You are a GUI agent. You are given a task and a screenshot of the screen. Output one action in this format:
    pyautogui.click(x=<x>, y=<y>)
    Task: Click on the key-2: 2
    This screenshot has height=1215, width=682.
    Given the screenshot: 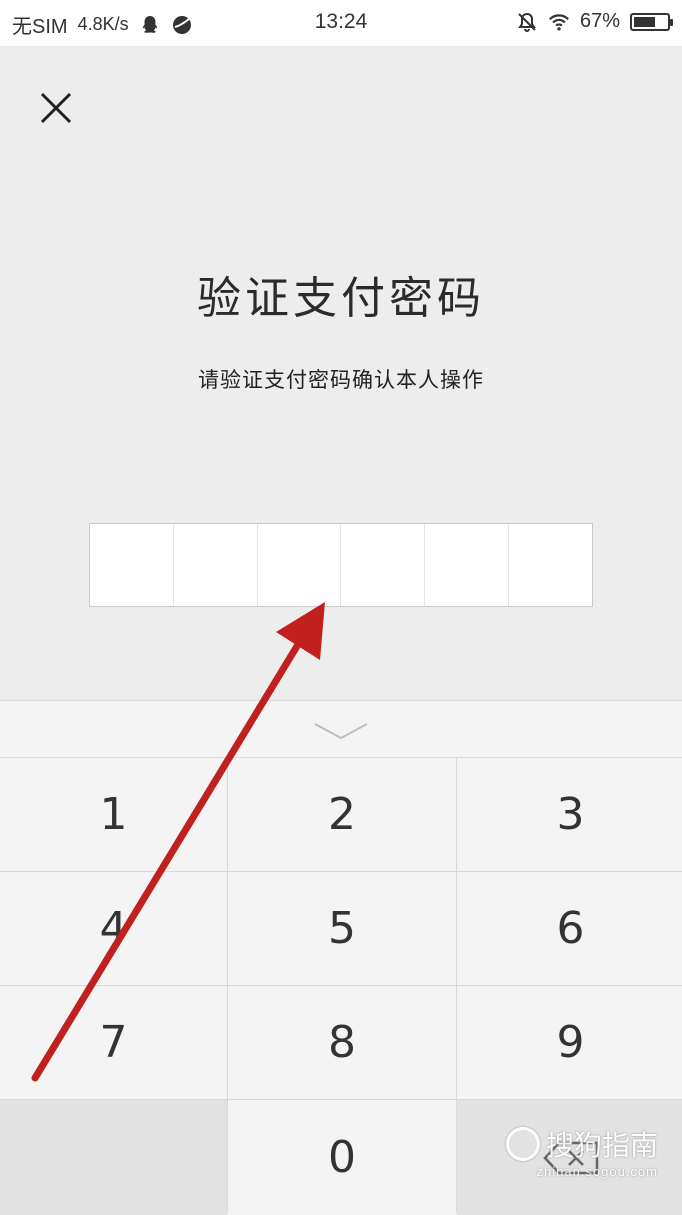 What is the action you would take?
    pyautogui.click(x=342, y=814)
    